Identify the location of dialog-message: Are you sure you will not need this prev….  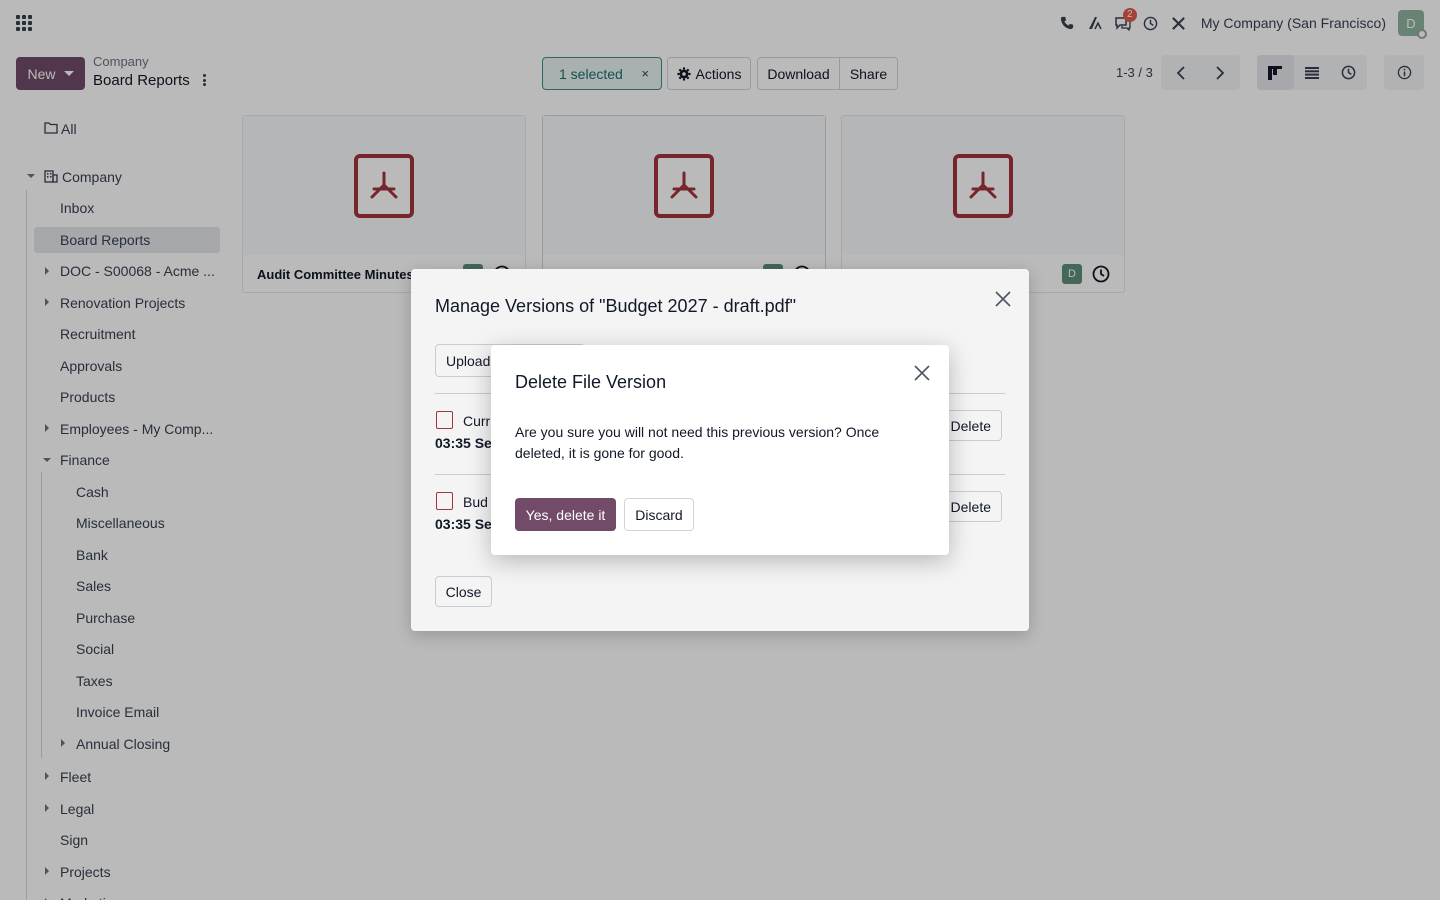
(697, 442).